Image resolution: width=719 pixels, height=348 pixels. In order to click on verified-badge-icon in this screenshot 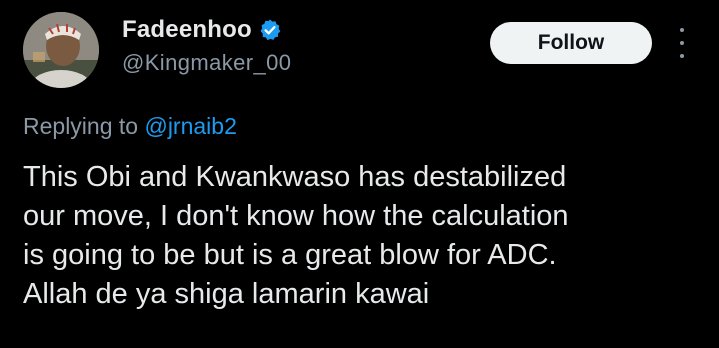, I will do `click(270, 30)`.